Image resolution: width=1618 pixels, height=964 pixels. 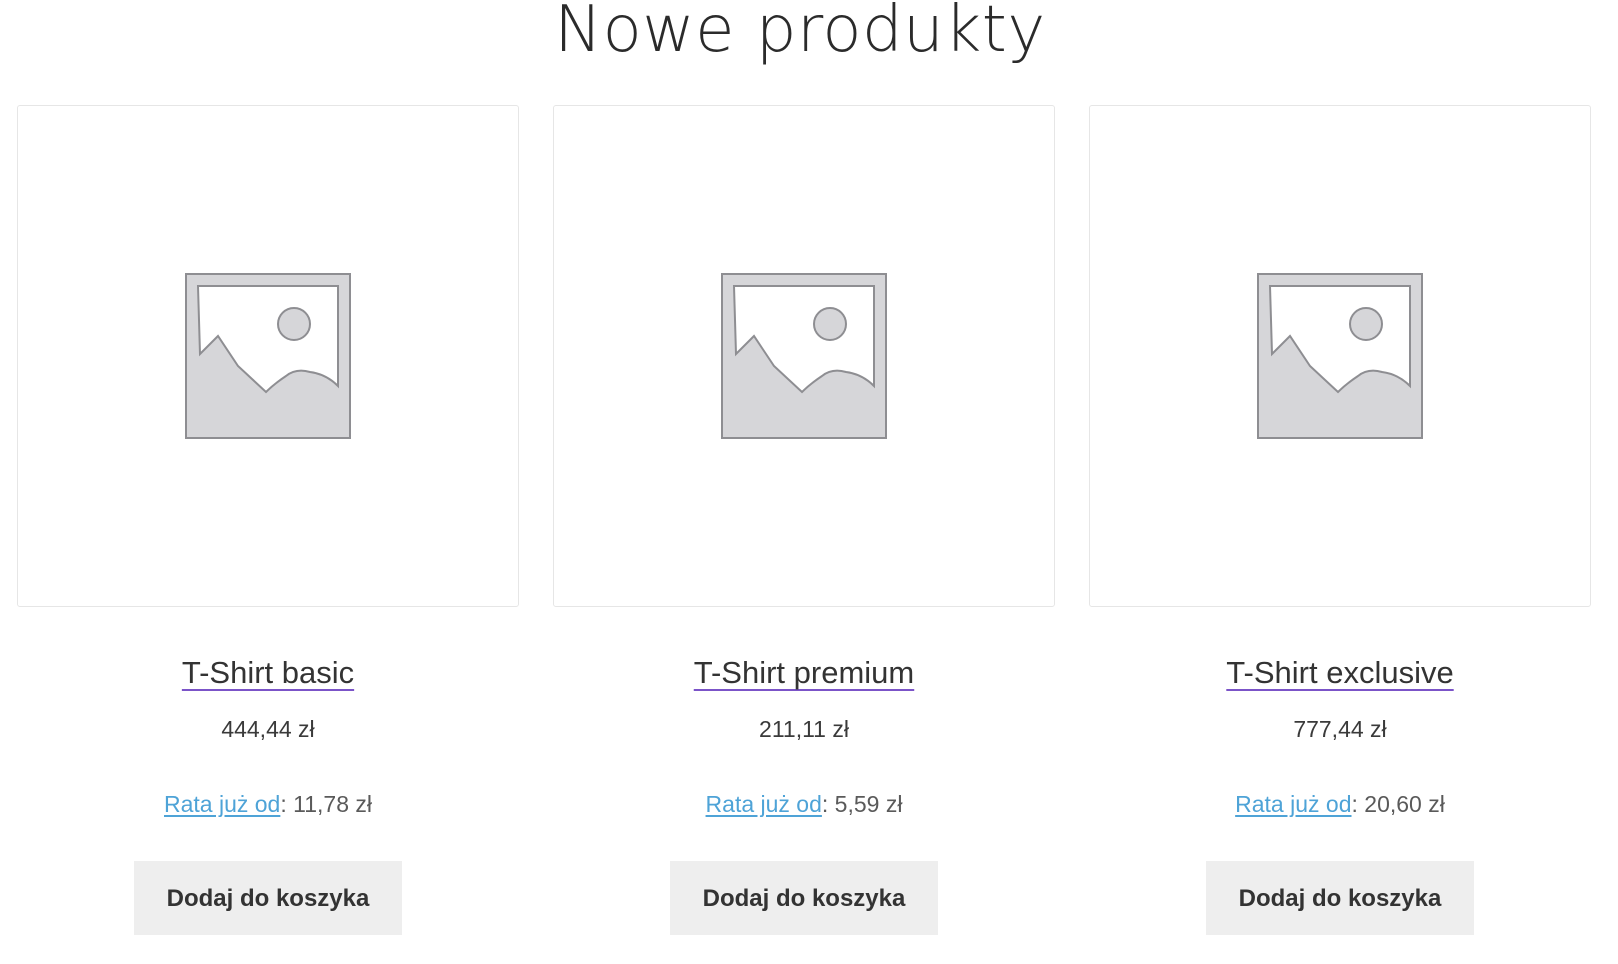 What do you see at coordinates (800, 33) in the screenshot?
I see `section-title: Nowe produkty` at bounding box center [800, 33].